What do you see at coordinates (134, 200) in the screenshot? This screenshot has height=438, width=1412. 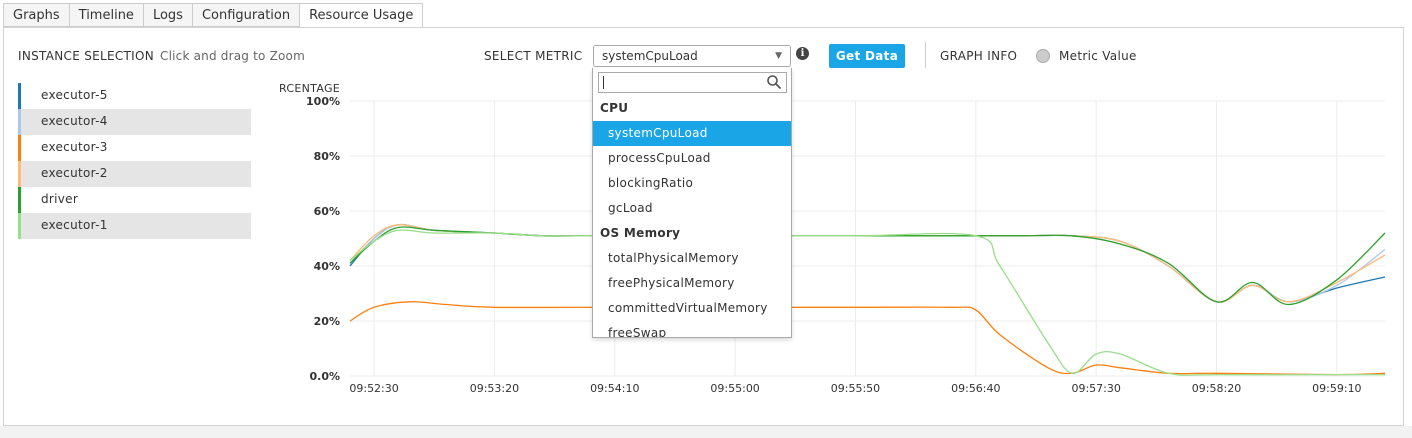 I see `instance-item: driver` at bounding box center [134, 200].